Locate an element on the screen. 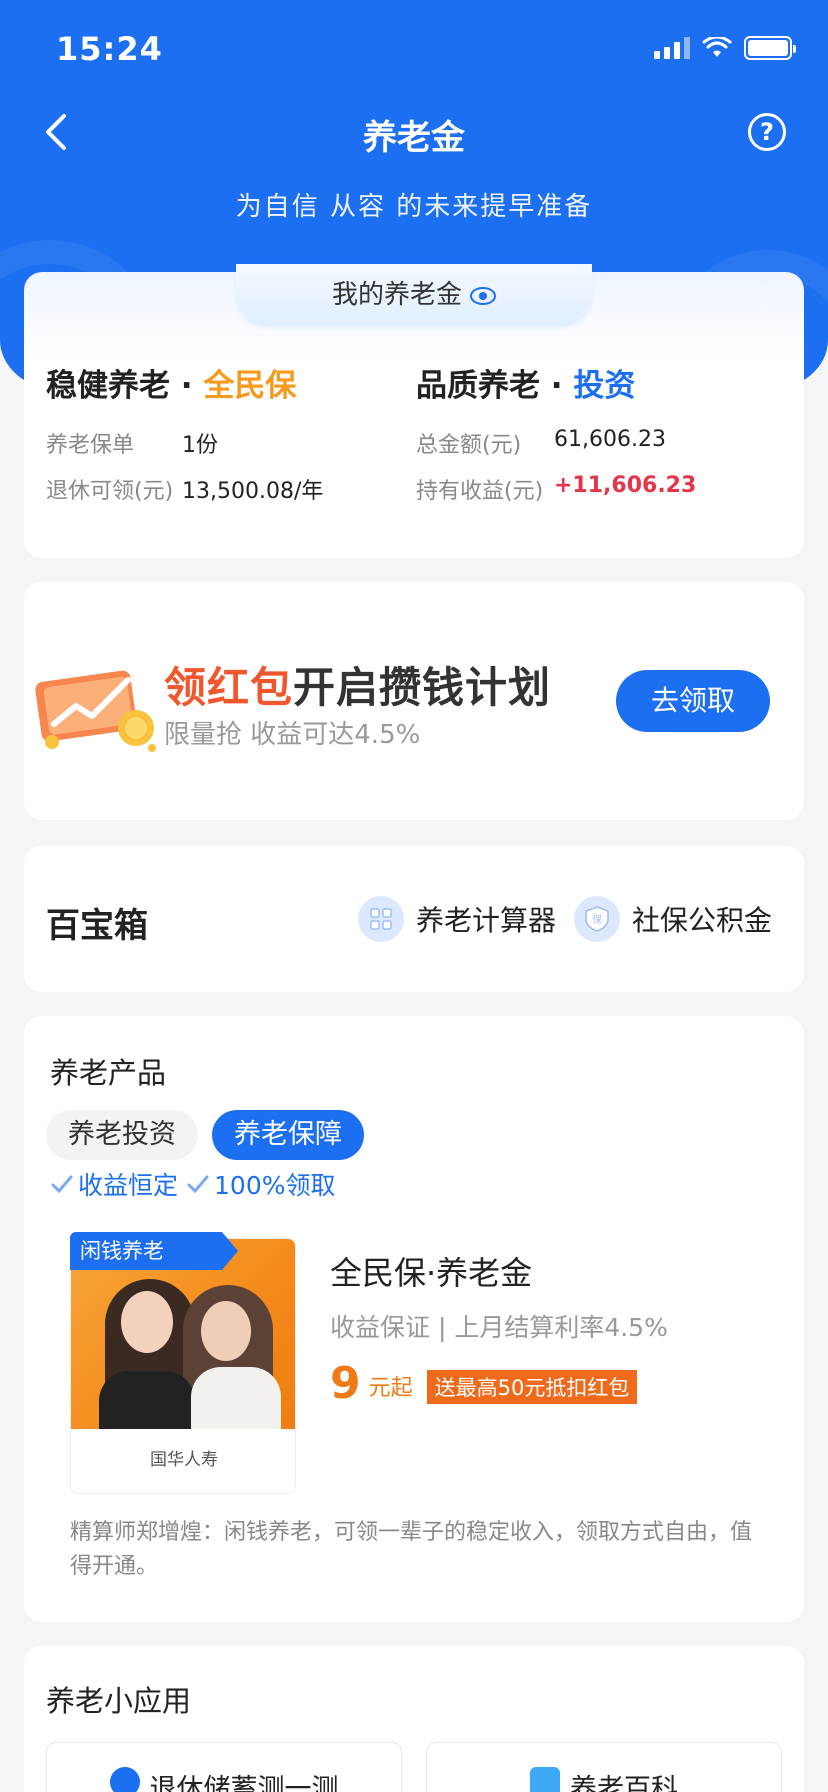 The width and height of the screenshot is (828, 1792). battery-icon is located at coordinates (770, 48).